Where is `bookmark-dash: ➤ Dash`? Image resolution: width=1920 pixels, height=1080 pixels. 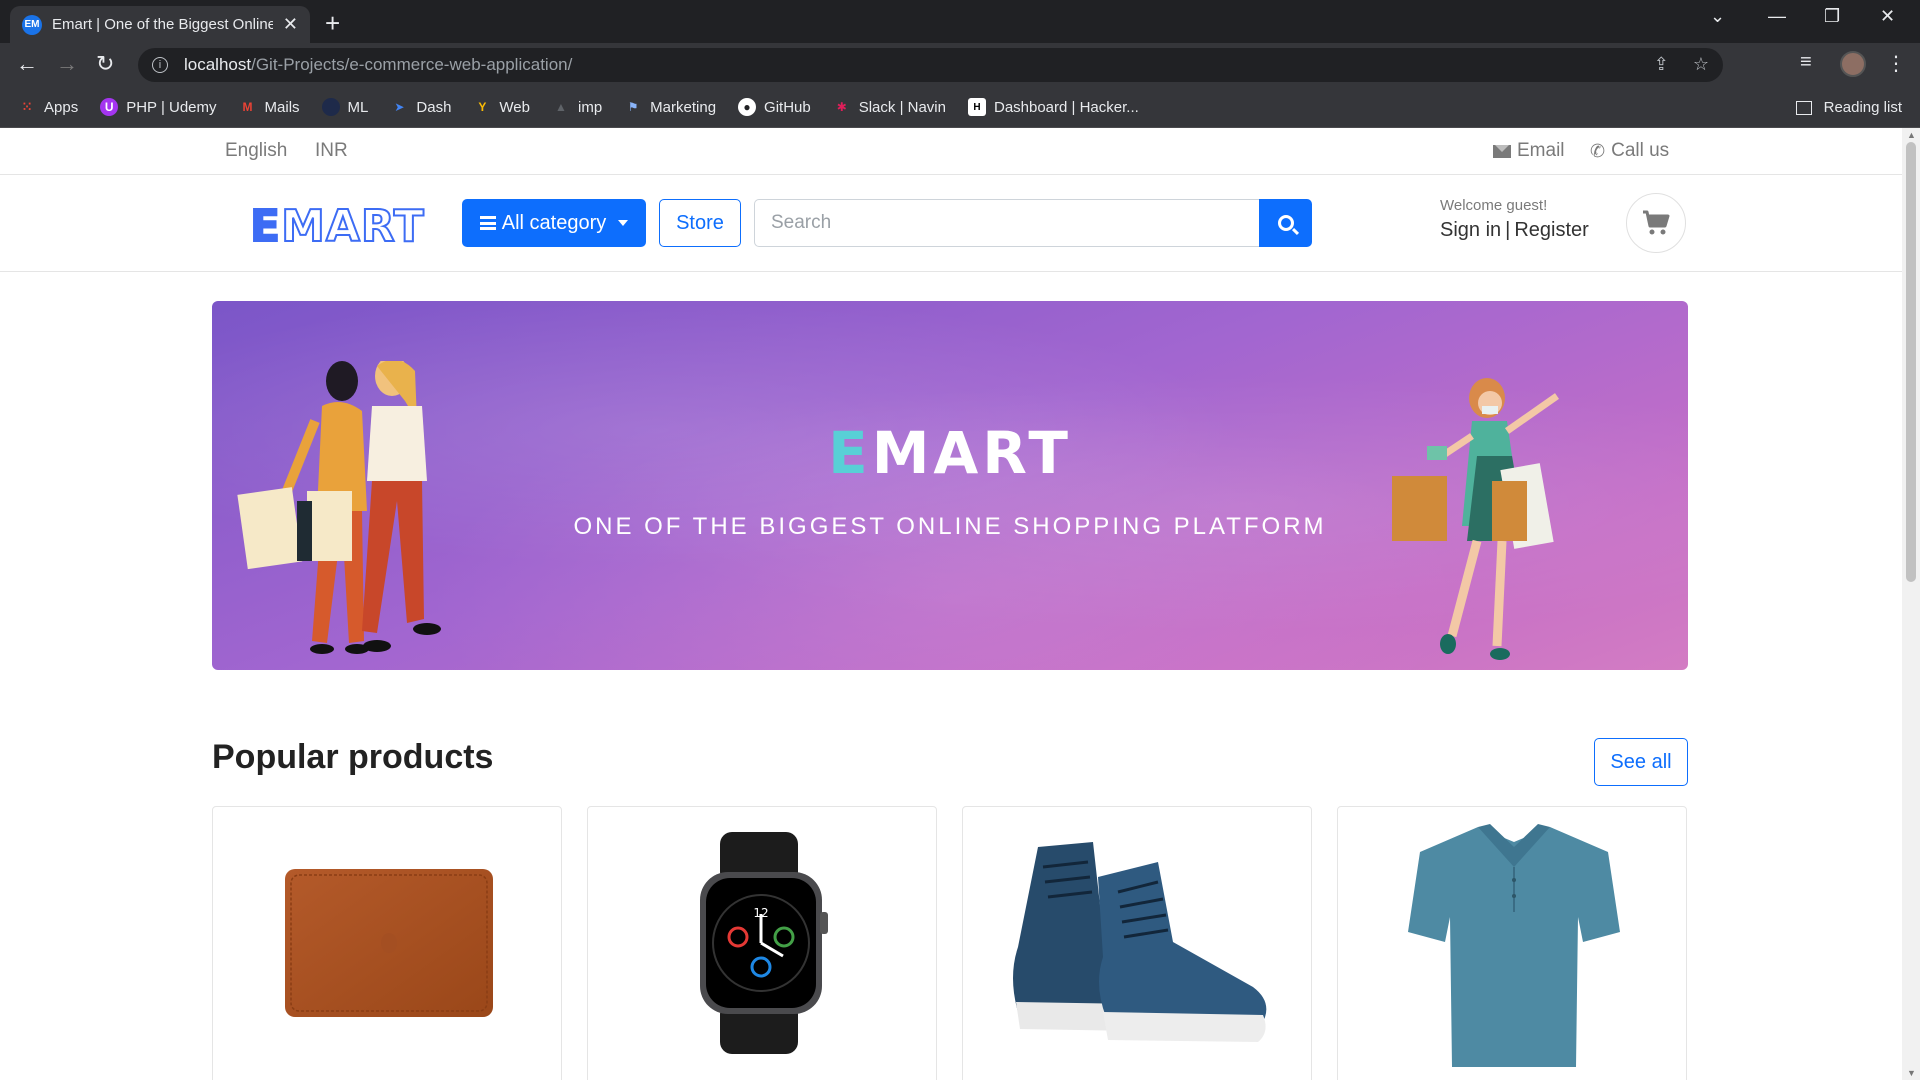
bookmark-dash: ➤ Dash is located at coordinates (420, 107).